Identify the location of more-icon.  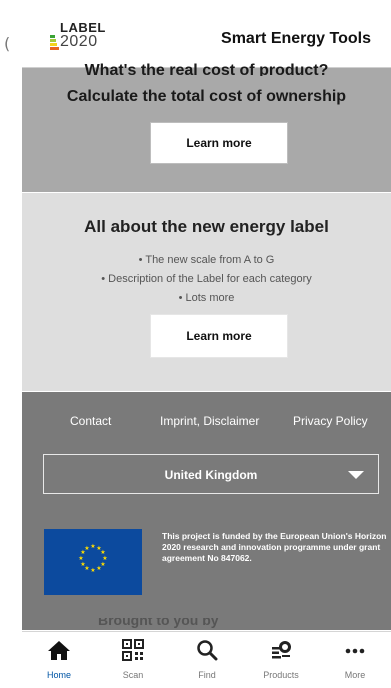
(354, 651).